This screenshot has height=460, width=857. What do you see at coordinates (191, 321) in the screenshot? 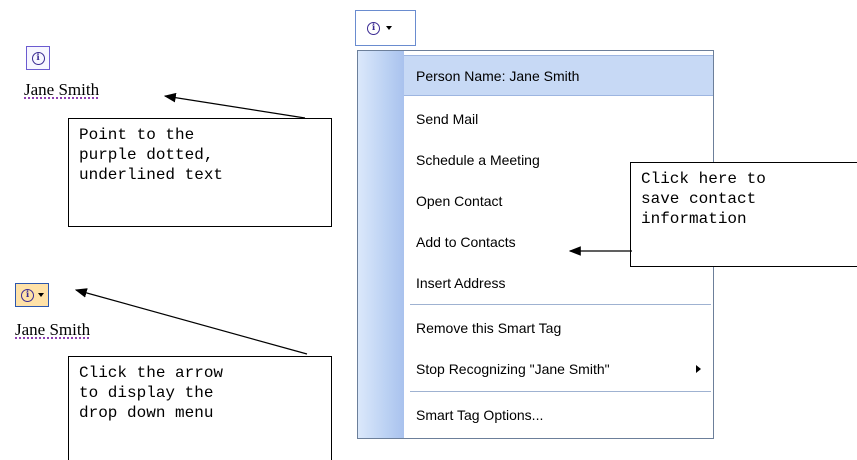
I see `arrow-to-smart-tag-button` at bounding box center [191, 321].